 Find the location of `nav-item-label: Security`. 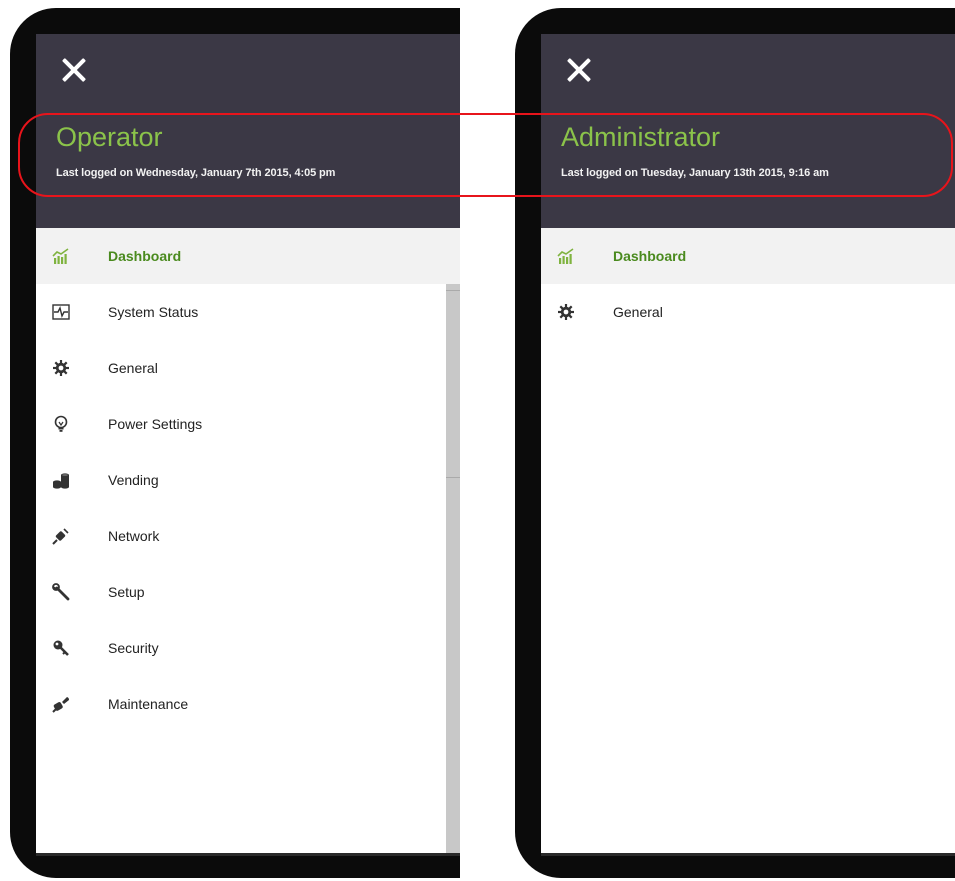

nav-item-label: Security is located at coordinates (133, 648).